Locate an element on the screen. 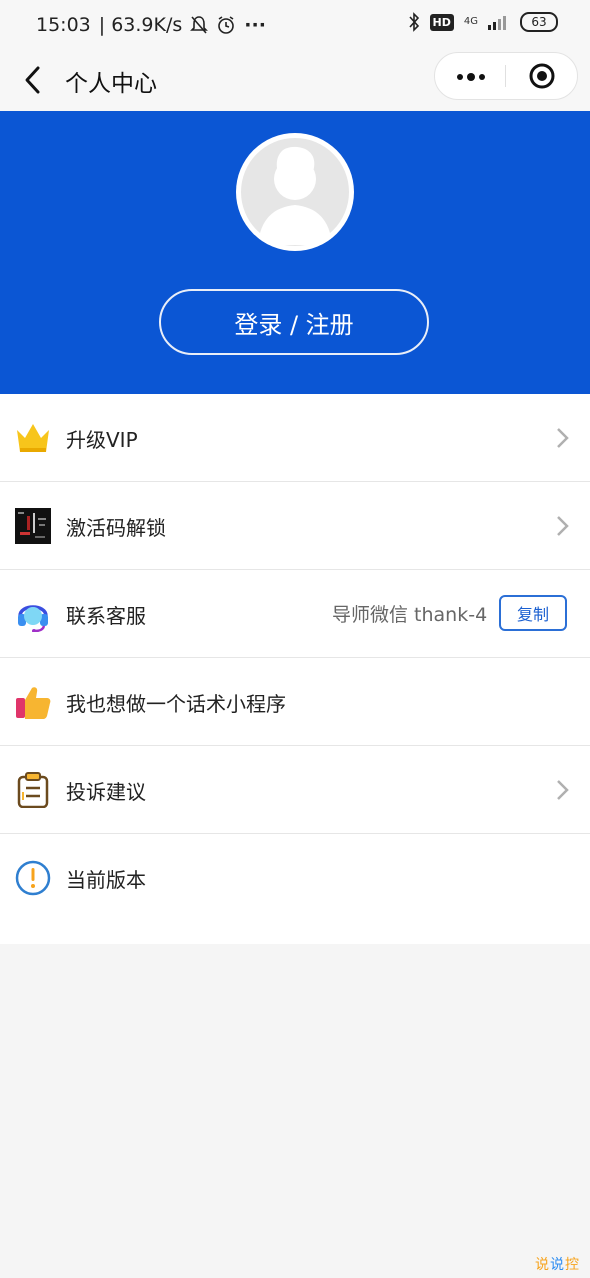 The image size is (590, 1278). hd-badge: HD is located at coordinates (441, 22).